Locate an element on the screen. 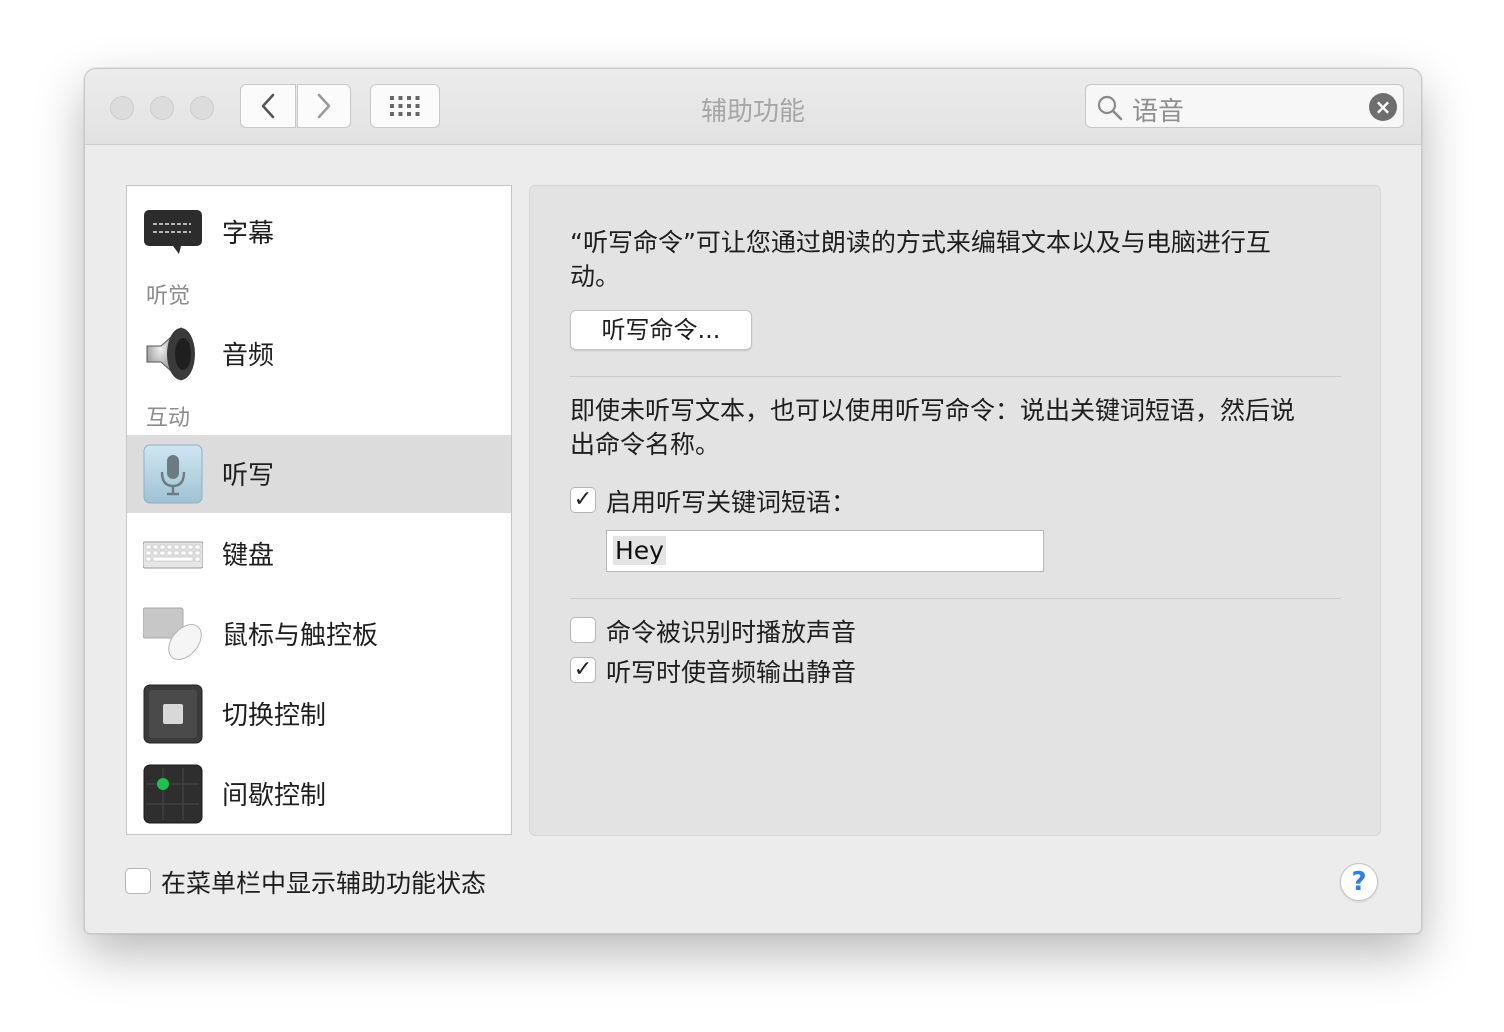  help-button: ? is located at coordinates (1359, 882).